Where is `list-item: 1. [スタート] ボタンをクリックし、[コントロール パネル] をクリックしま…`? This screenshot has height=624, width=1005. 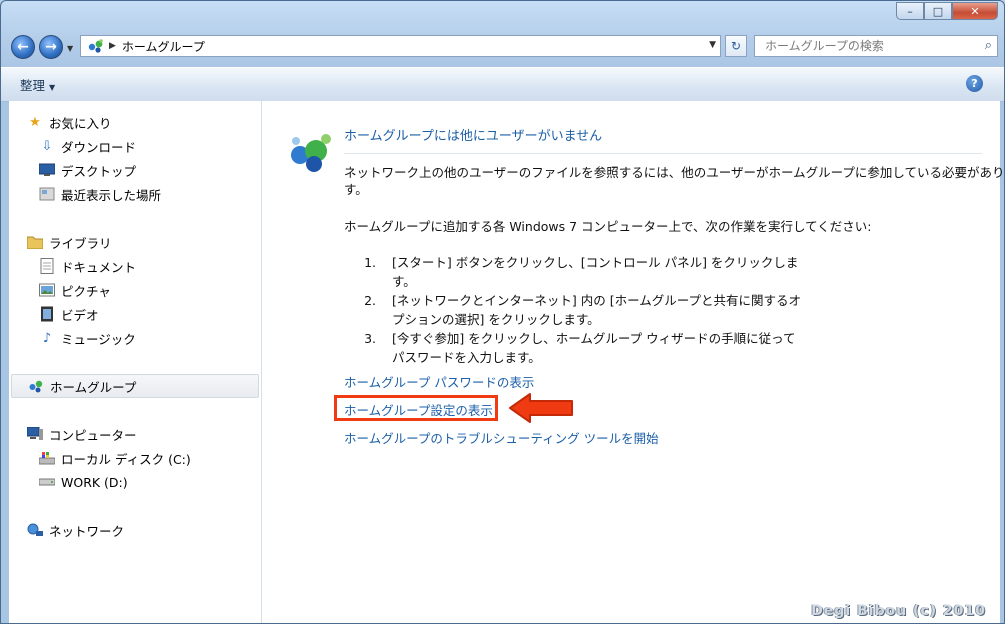
list-item: 1. [スタート] ボタンをクリックし、[コントロール パネル] をクリックしま… is located at coordinates (584, 272).